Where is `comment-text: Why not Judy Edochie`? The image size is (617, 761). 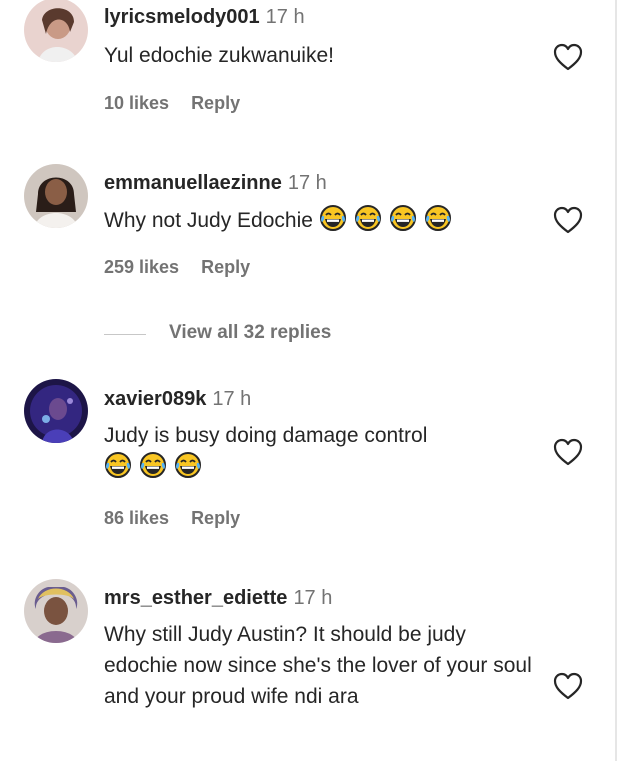 comment-text: Why not Judy Edochie is located at coordinates (324, 220).